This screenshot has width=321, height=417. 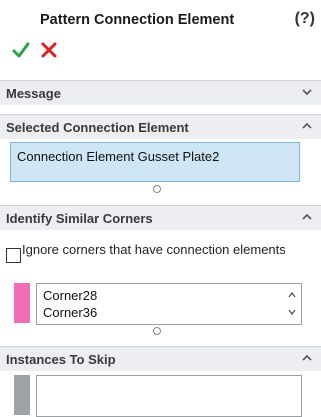 I want to click on selected-element-list: Connection Element Gusset Plate2, so click(x=155, y=162).